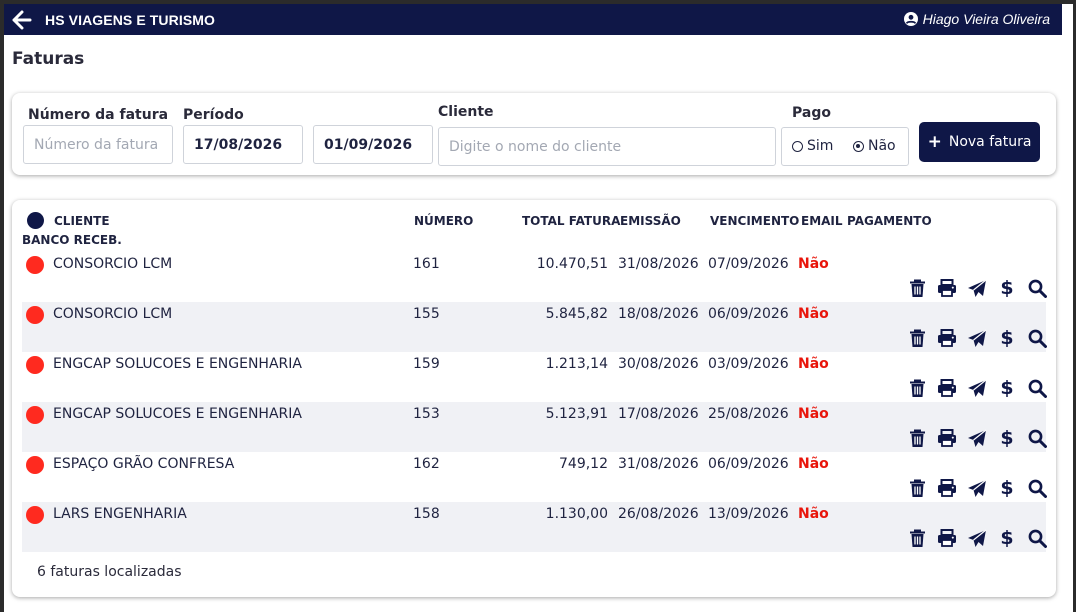  What do you see at coordinates (822, 221) in the screenshot?
I see `header-email: EMAIL` at bounding box center [822, 221].